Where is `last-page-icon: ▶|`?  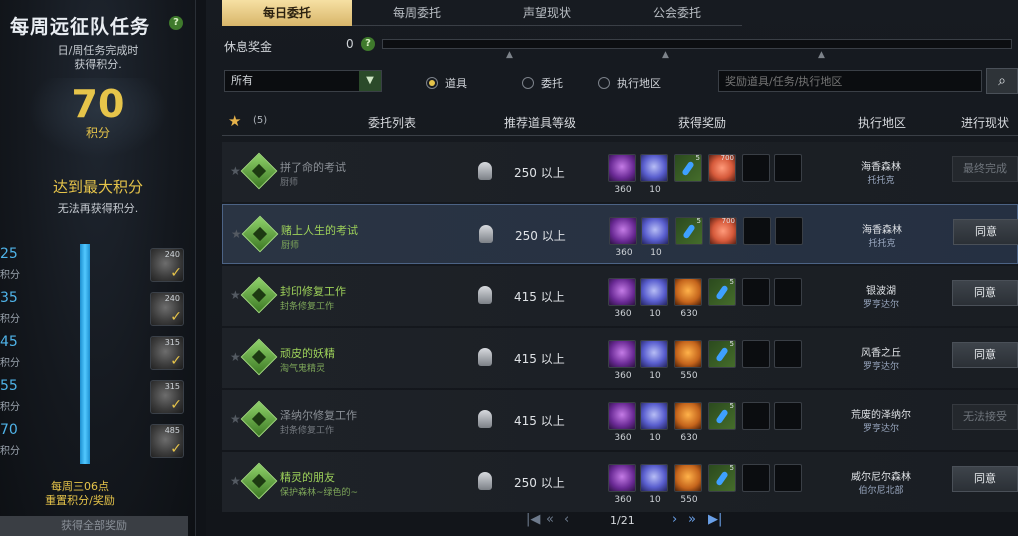
last-page-icon: ▶| is located at coordinates (715, 519).